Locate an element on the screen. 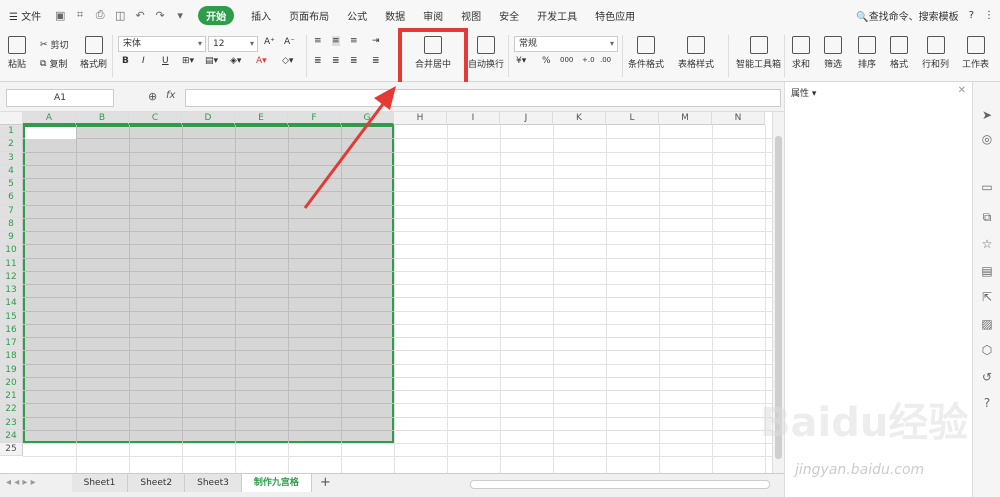 The image size is (1000, 497). smart-toolbox-button: 智能工具箱 is located at coordinates (758, 53).